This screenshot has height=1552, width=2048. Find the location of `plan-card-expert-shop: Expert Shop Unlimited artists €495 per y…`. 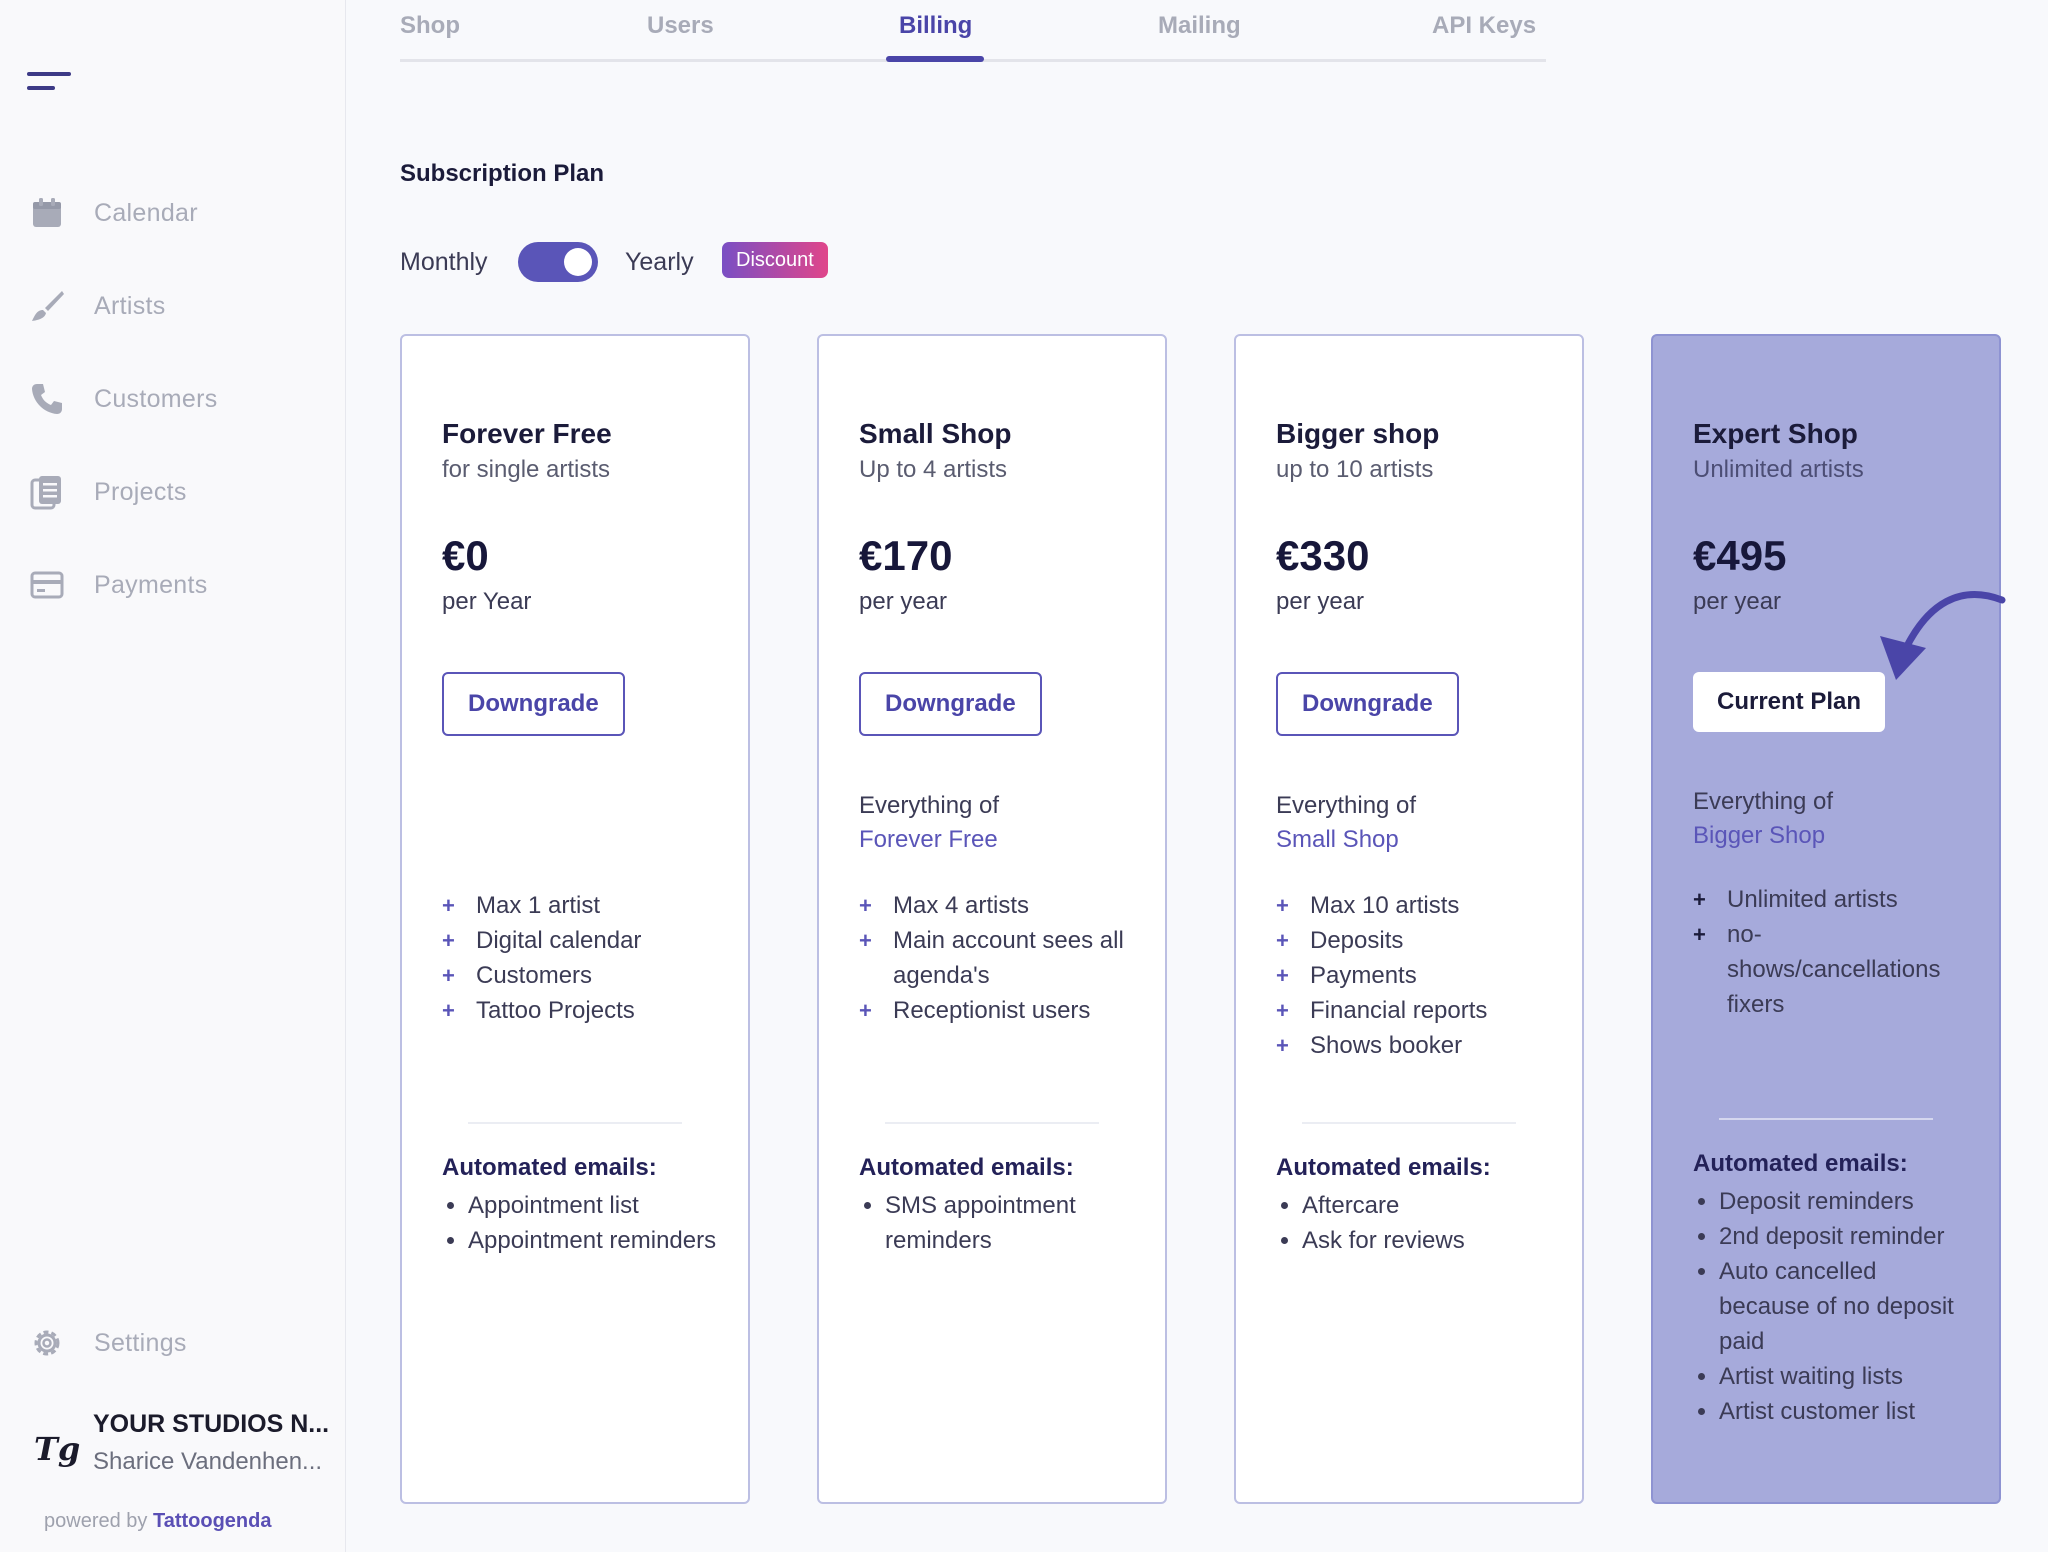

plan-card-expert-shop: Expert Shop Unlimited artists €495 per y… is located at coordinates (1826, 919).